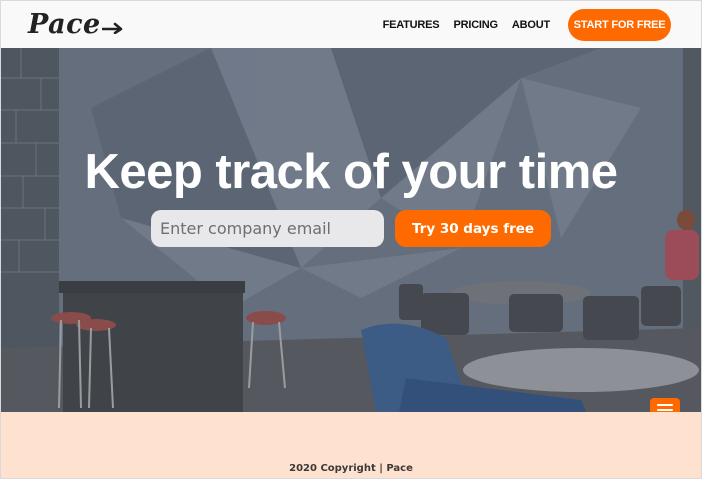 The image size is (702, 479). Describe the element at coordinates (665, 410) in the screenshot. I see `menu-bar-middle` at that location.